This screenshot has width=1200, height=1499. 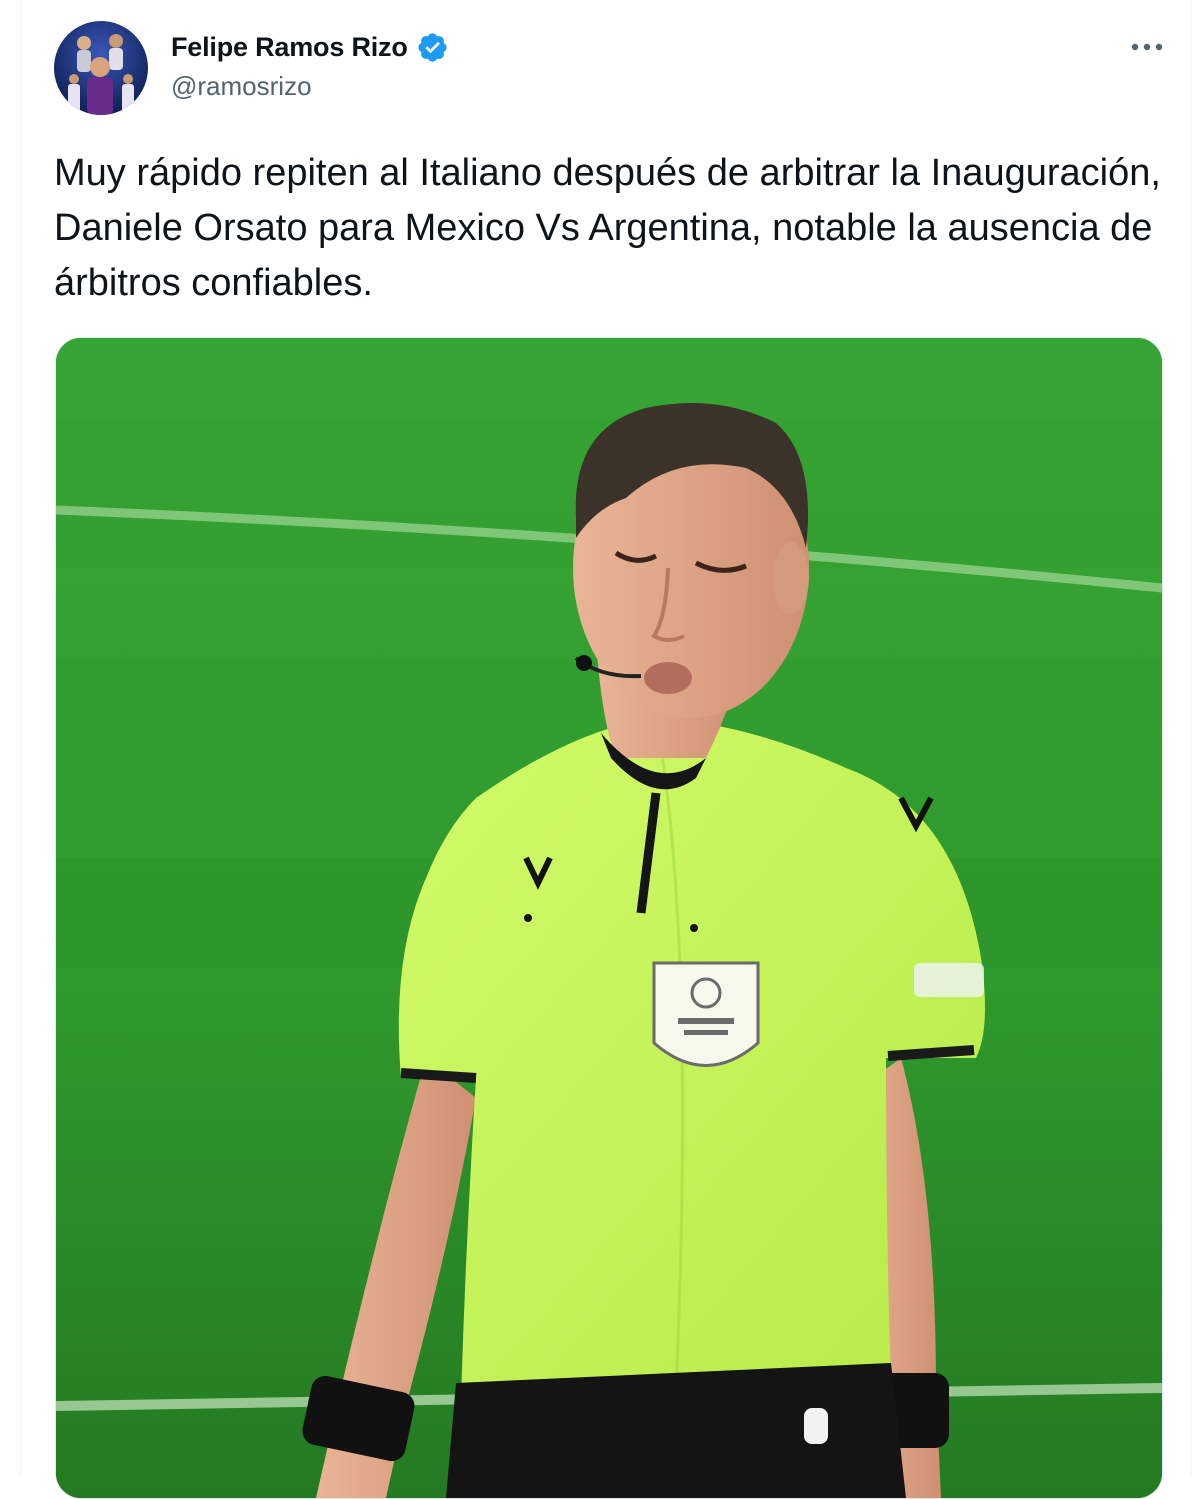 I want to click on display-name-row: Felipe Ramos Rizo, so click(x=310, y=47).